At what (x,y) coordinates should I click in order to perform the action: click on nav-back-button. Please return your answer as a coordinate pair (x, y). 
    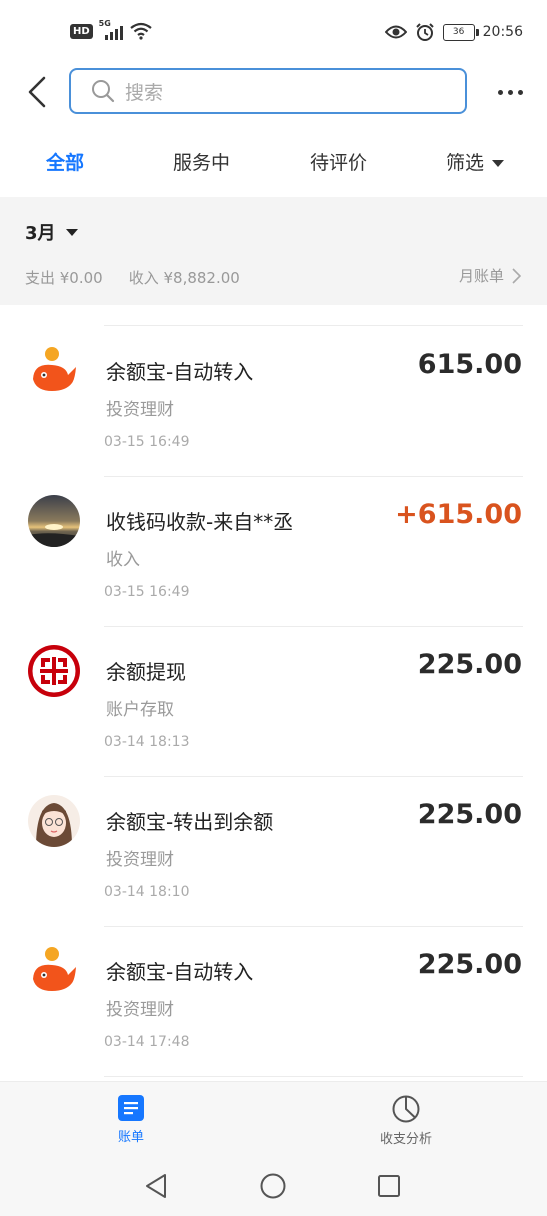
    Looking at the image, I should click on (156, 1186).